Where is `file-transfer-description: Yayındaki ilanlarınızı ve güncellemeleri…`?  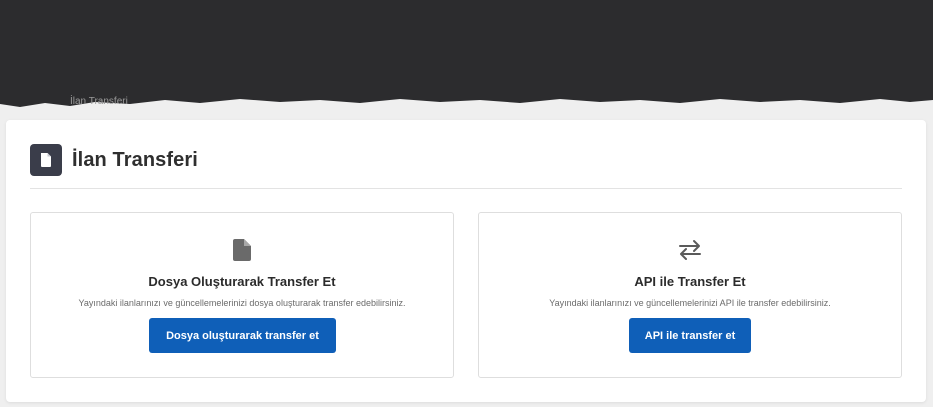
file-transfer-description: Yayındaki ilanlarınızı ve güncellemeleri… is located at coordinates (242, 303).